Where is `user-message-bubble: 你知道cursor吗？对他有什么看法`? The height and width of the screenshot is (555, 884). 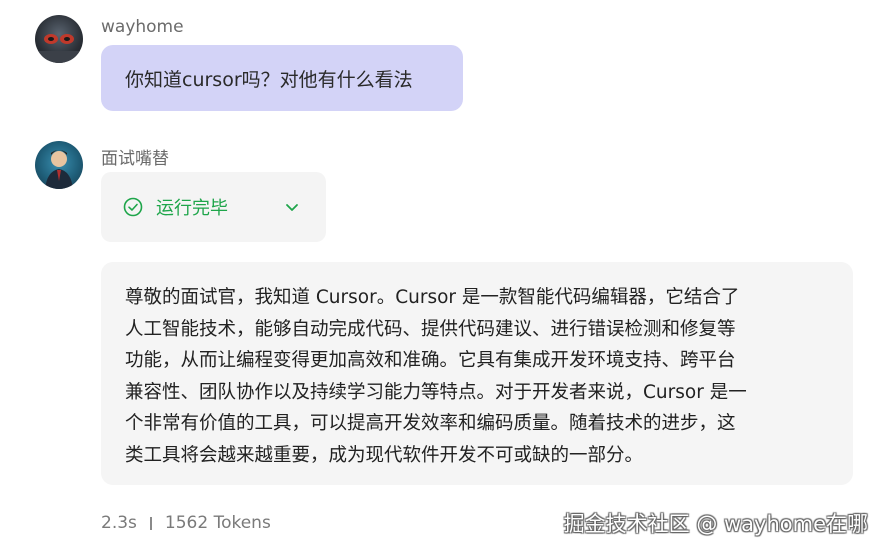
user-message-bubble: 你知道cursor吗？对他有什么看法 is located at coordinates (282, 78).